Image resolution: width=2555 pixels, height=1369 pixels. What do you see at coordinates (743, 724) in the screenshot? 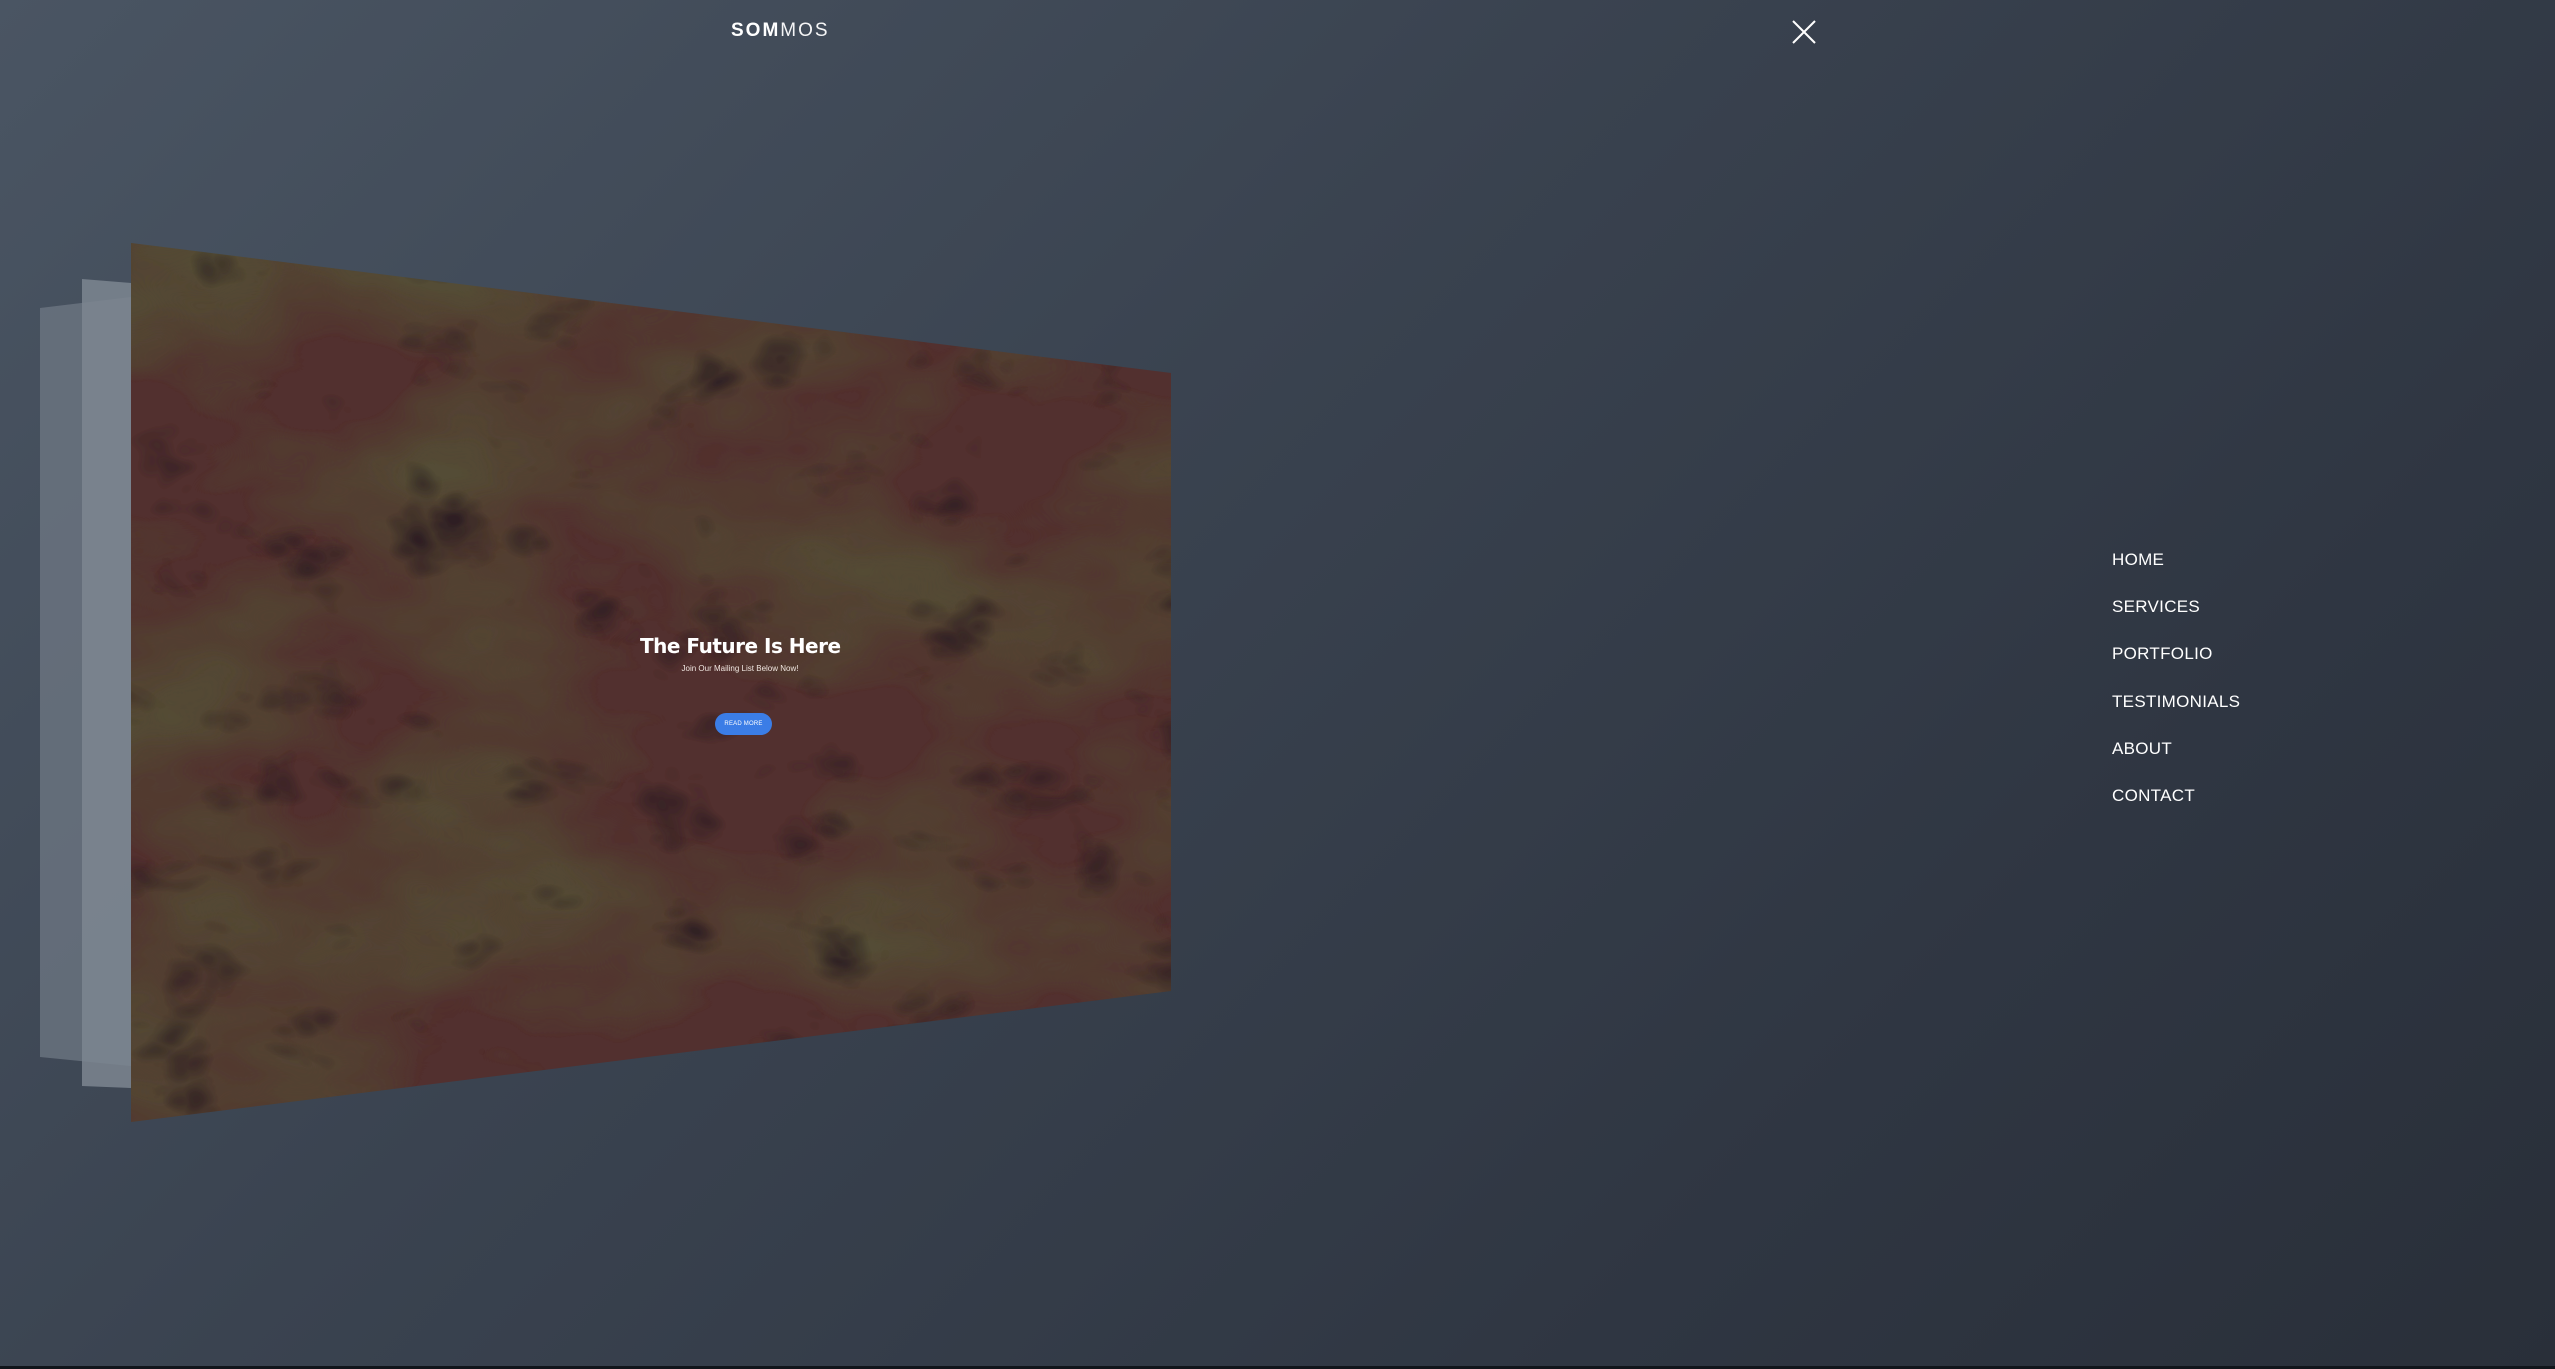
I see `read-more-button: READ MORE` at bounding box center [743, 724].